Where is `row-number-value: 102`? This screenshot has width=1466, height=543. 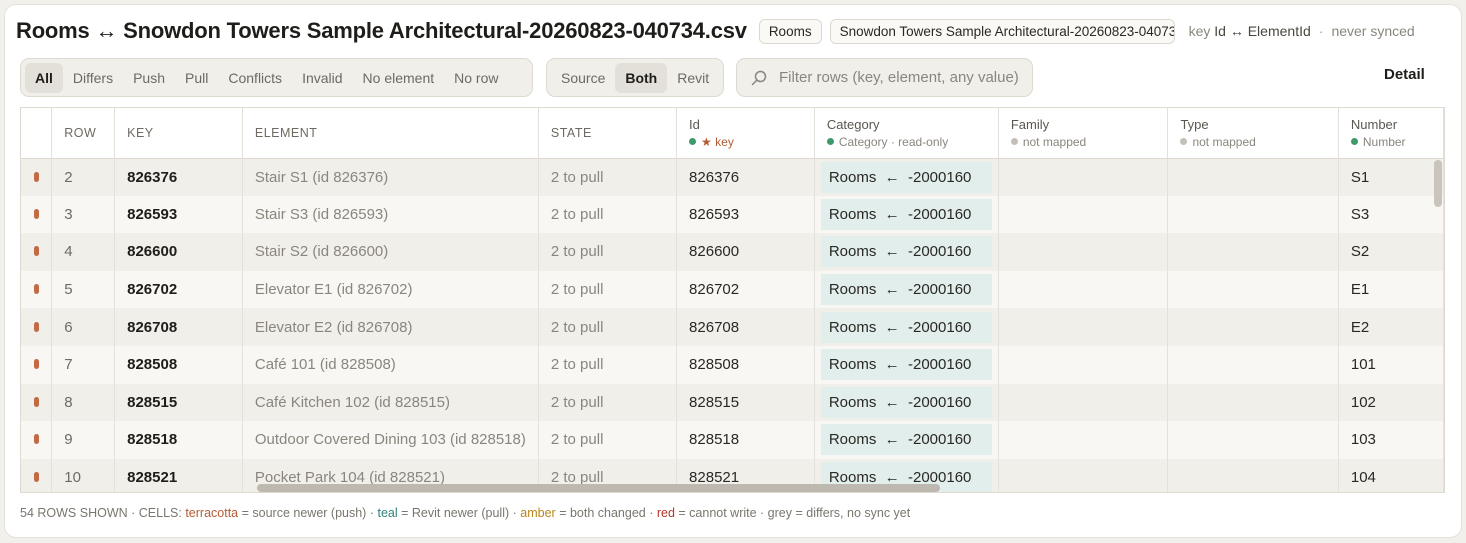 row-number-value: 102 is located at coordinates (1391, 402).